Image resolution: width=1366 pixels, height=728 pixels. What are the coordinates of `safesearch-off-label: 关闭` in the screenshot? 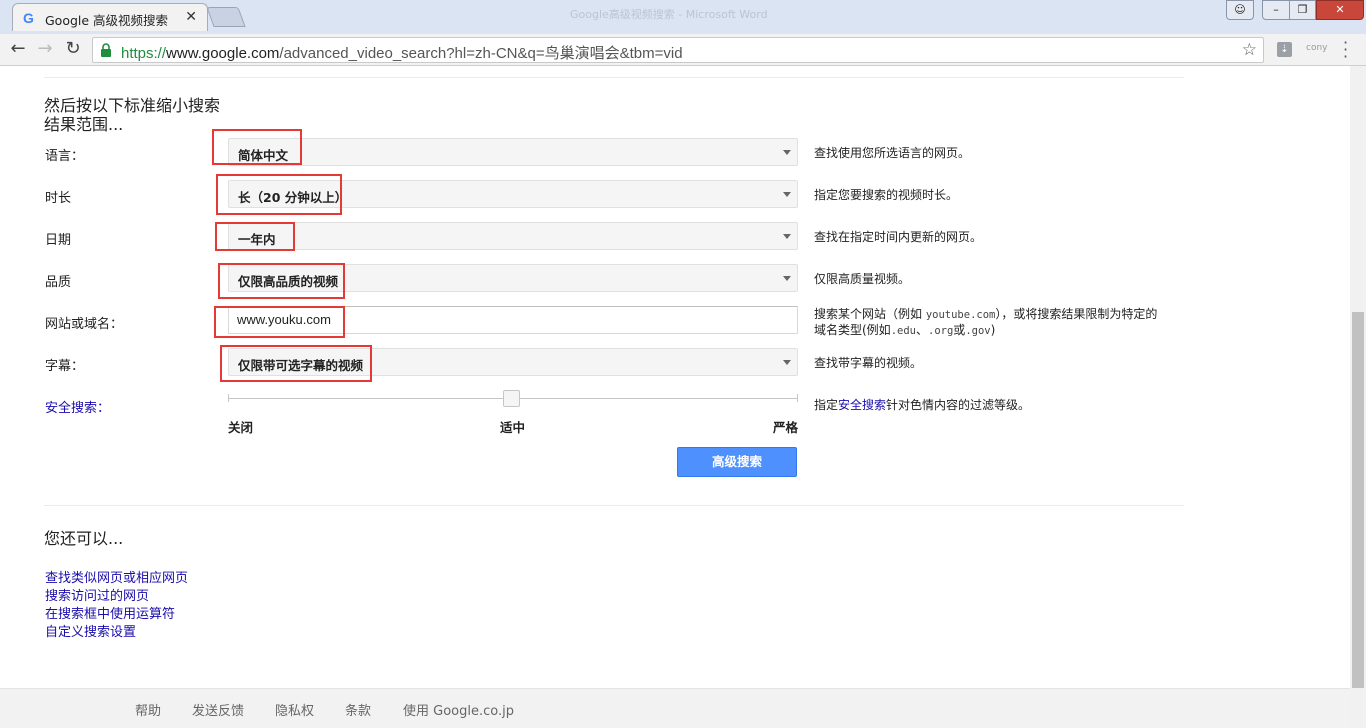 It's located at (240, 426).